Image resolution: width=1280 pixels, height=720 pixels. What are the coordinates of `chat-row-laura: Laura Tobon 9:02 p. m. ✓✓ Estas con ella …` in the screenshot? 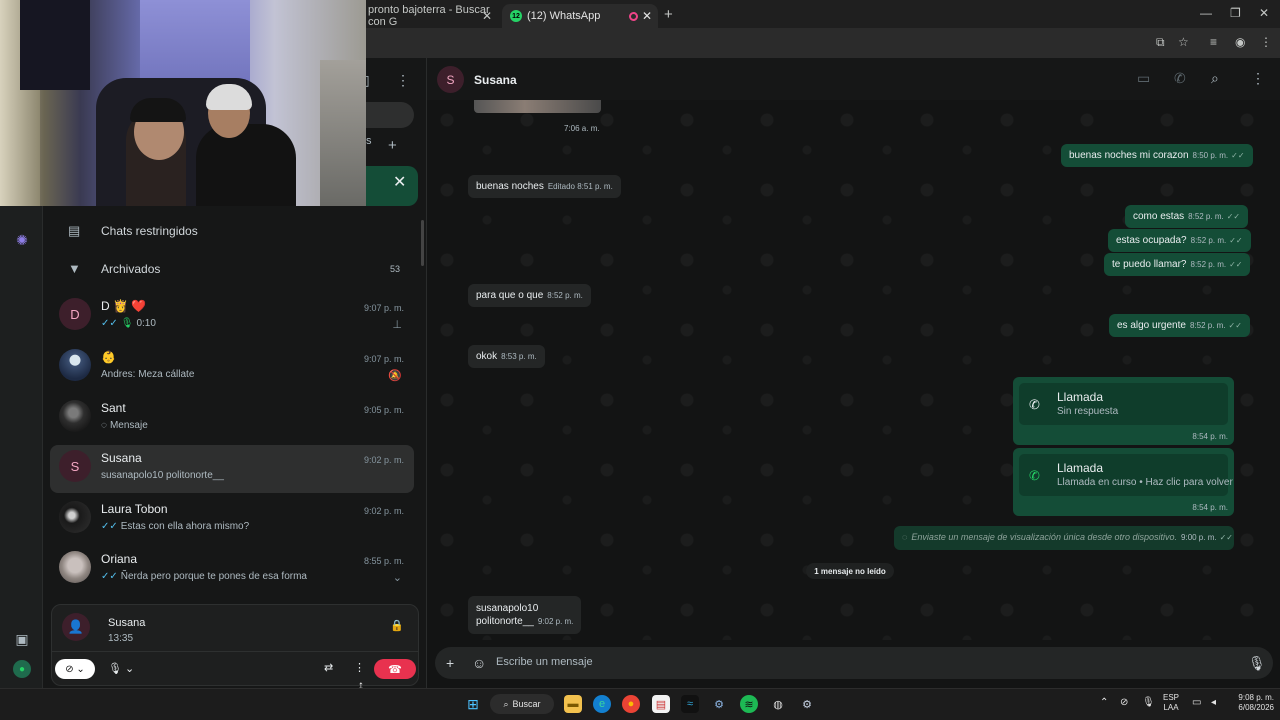 It's located at (232, 520).